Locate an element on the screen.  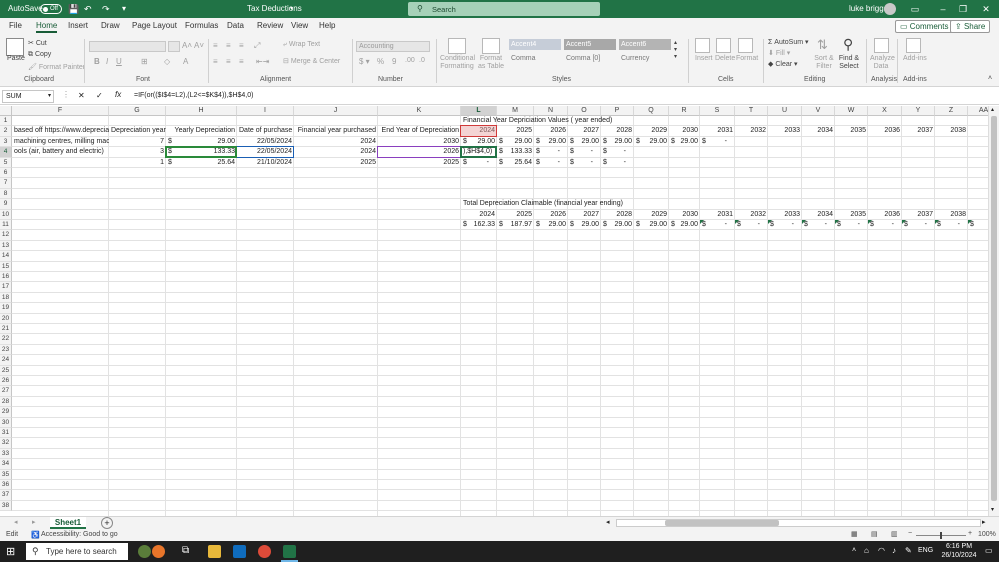
cell-n4: $ - is located at coordinates (551, 152).